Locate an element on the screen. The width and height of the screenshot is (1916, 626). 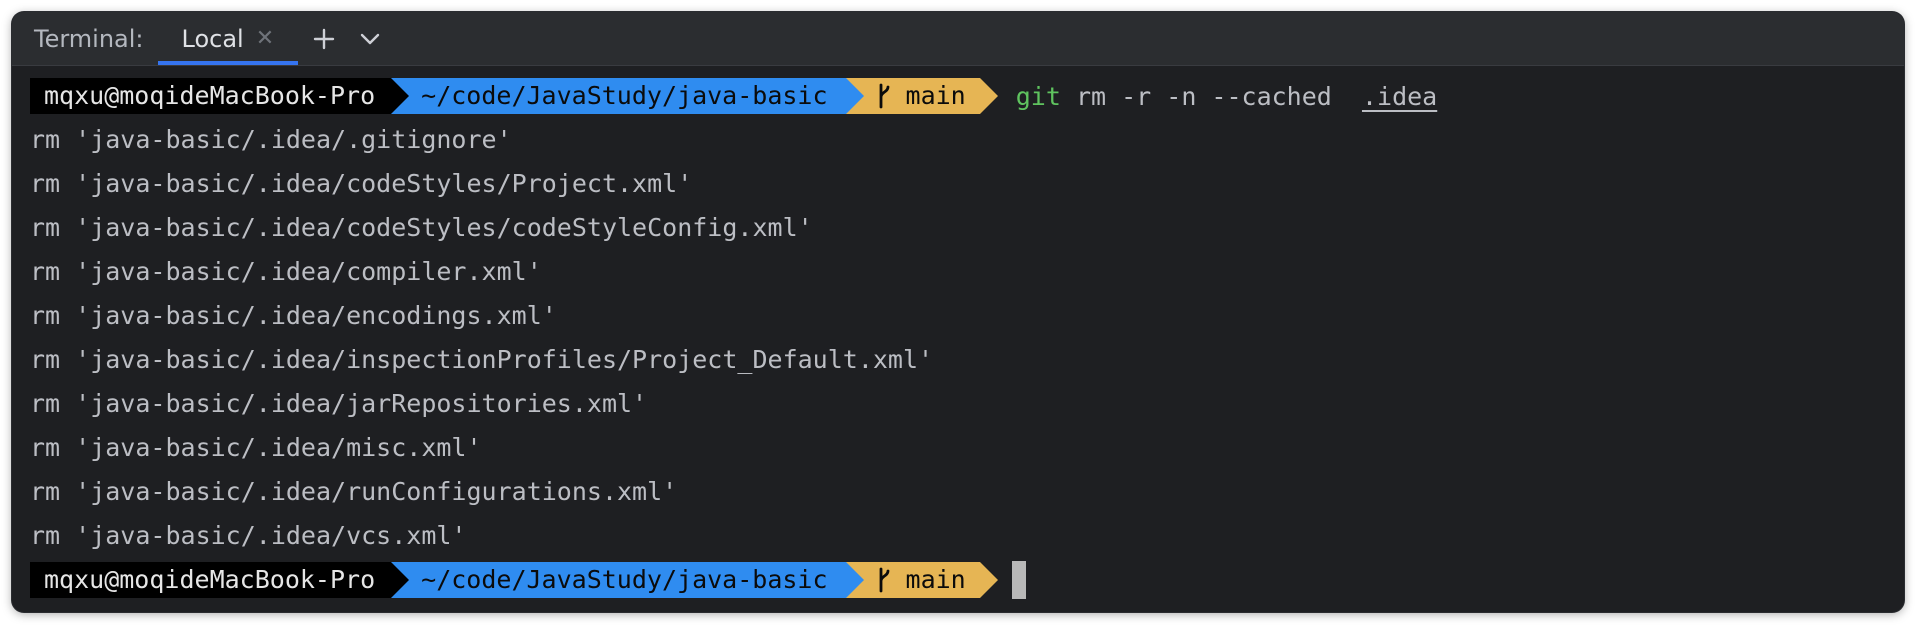
tab-options-button is located at coordinates (370, 39).